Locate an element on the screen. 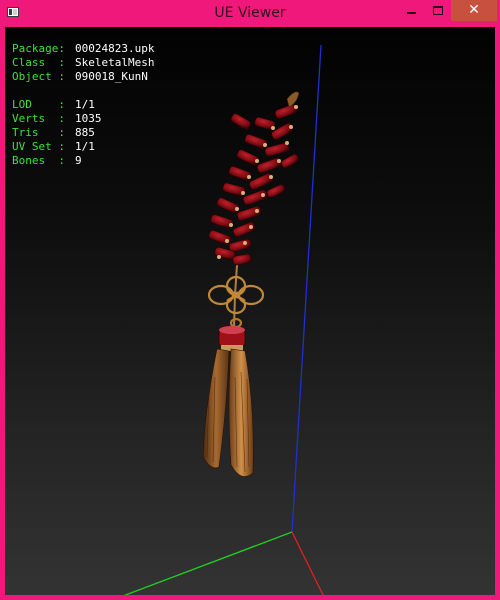  info-row-package: Package: 00024823.upk is located at coordinates (83, 49).